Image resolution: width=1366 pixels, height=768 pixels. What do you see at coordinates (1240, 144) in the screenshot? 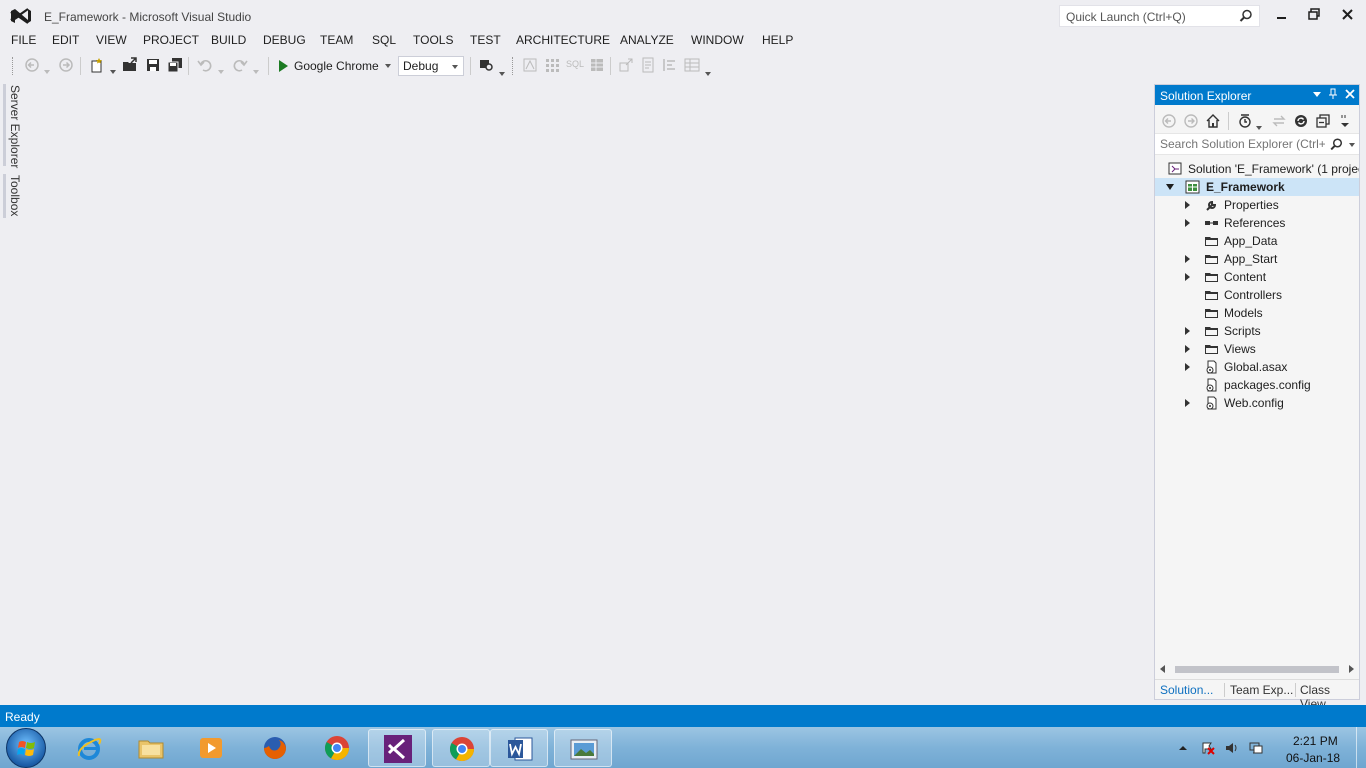
I see `search-input` at bounding box center [1240, 144].